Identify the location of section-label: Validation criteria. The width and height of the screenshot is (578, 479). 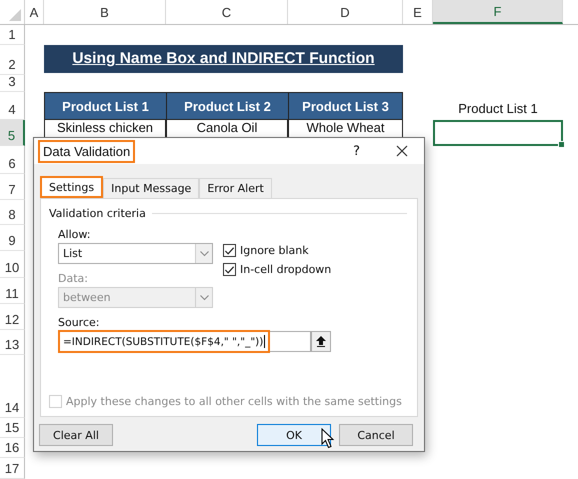
(97, 213).